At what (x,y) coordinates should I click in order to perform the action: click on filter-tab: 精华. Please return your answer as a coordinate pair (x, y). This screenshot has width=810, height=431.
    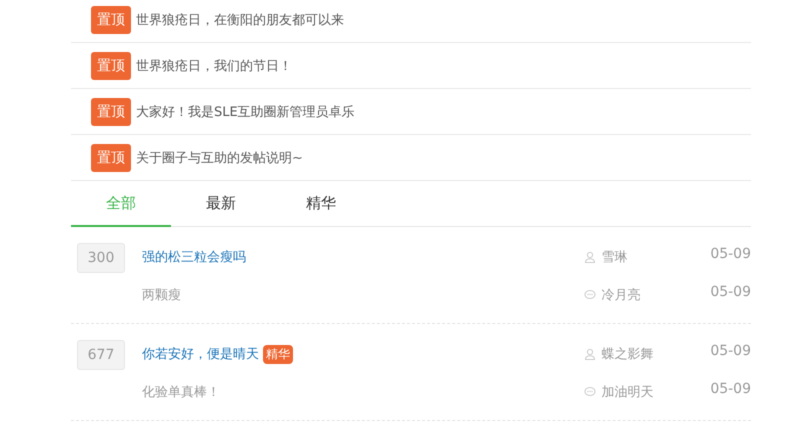
    Looking at the image, I should click on (321, 203).